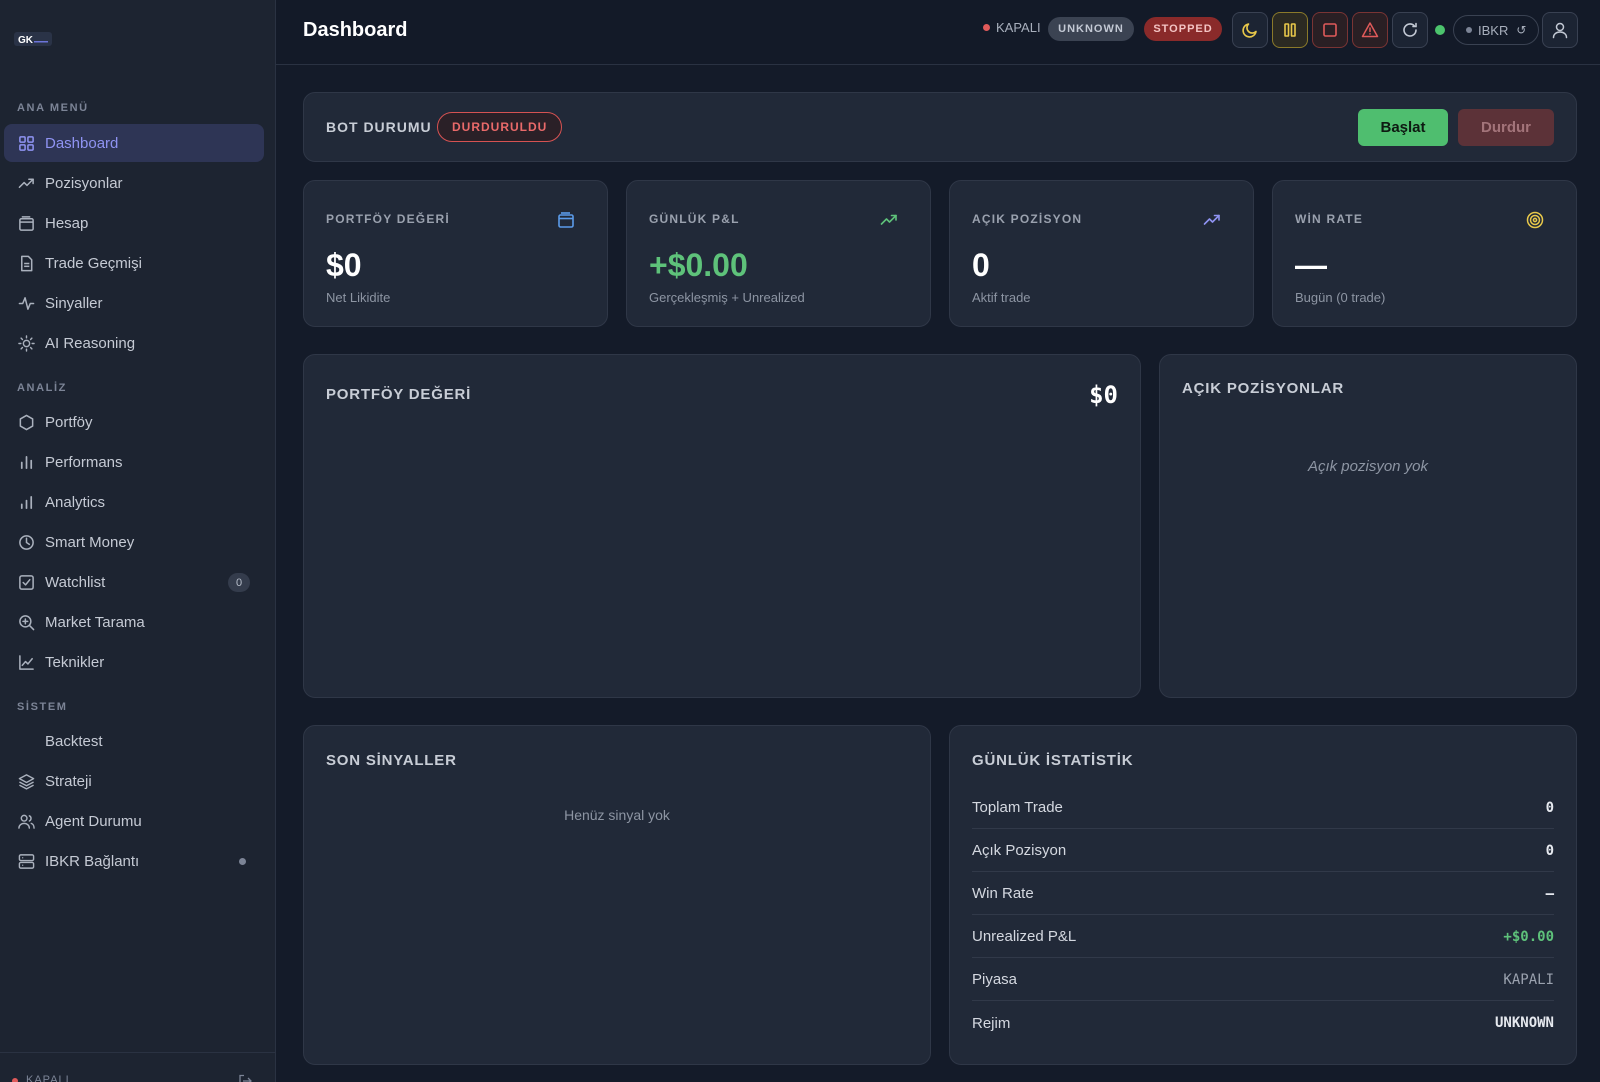 The height and width of the screenshot is (1082, 1600). Describe the element at coordinates (1212, 220) in the screenshot. I see `trending-up-icon` at that location.